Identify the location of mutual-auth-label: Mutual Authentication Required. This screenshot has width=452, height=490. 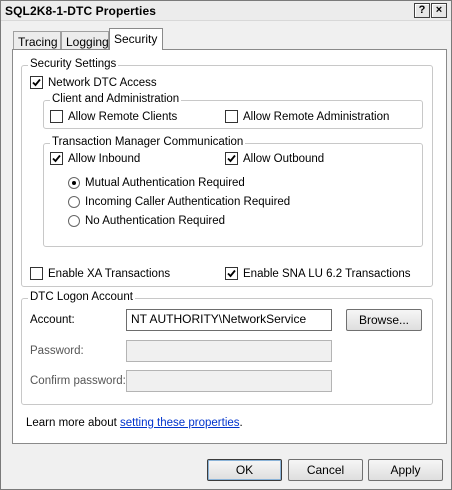
(165, 183).